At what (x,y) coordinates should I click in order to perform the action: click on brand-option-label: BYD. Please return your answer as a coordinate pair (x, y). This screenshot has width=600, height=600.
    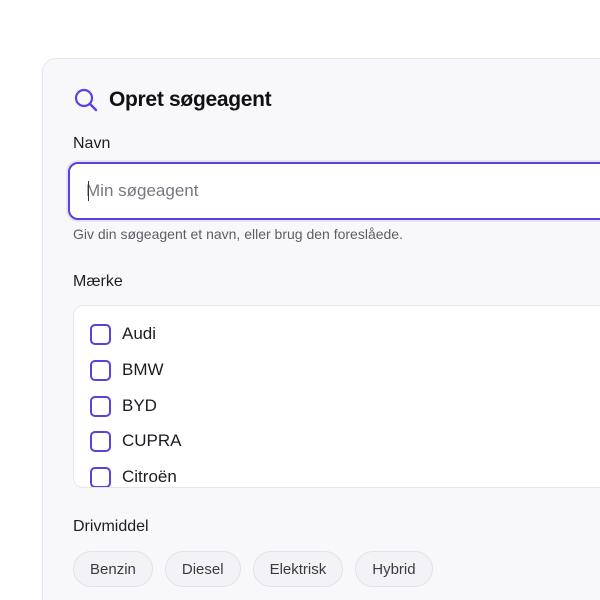
    Looking at the image, I should click on (139, 405).